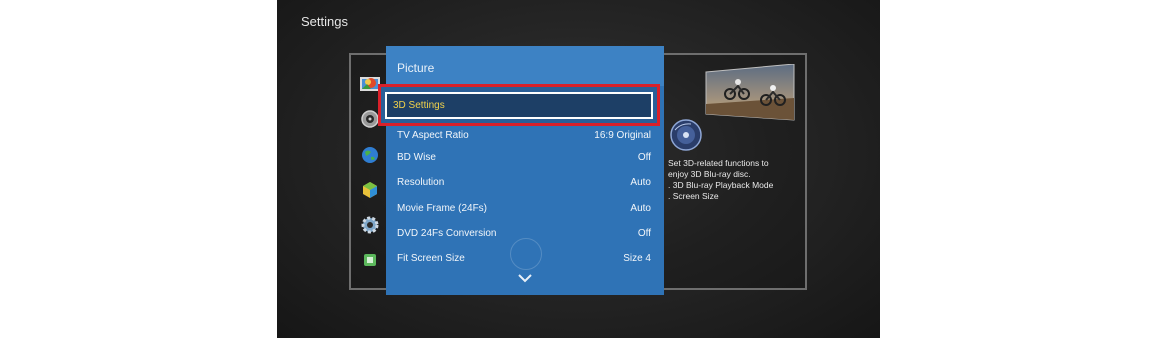  What do you see at coordinates (686, 135) in the screenshot?
I see `blu-ray-disc-icon` at bounding box center [686, 135].